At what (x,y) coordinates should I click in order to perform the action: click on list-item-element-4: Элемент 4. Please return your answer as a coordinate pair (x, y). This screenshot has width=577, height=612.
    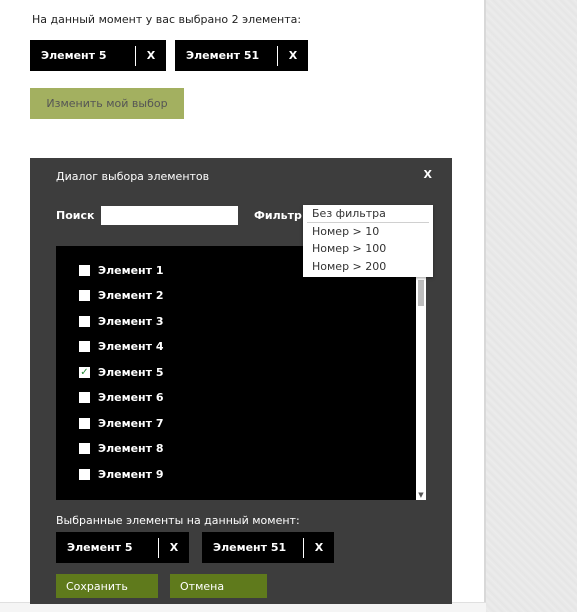
    Looking at the image, I should click on (121, 346).